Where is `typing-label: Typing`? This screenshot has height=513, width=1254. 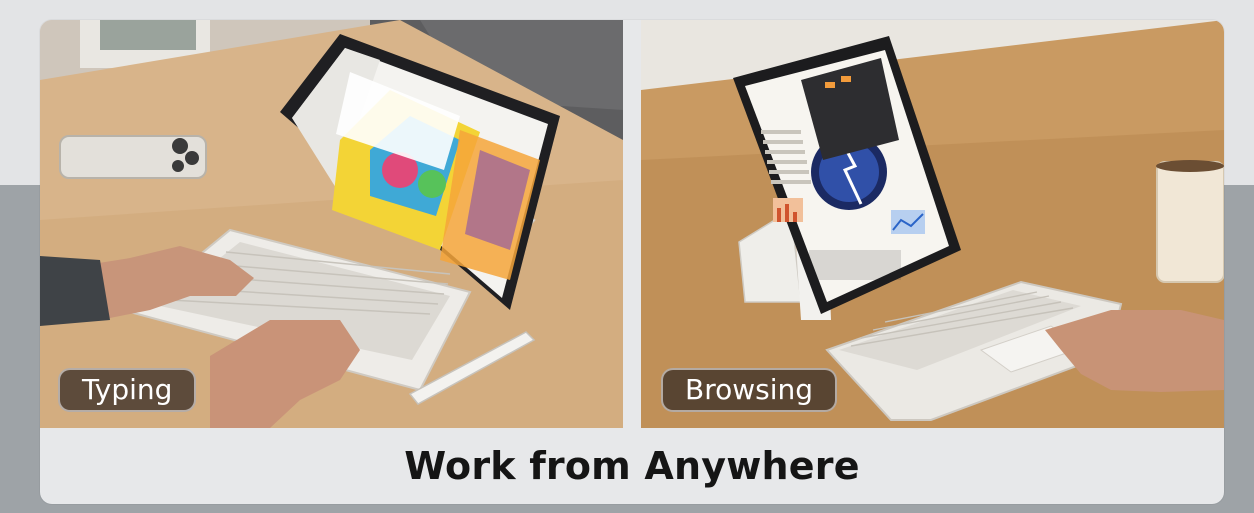
typing-label: Typing is located at coordinates (127, 390).